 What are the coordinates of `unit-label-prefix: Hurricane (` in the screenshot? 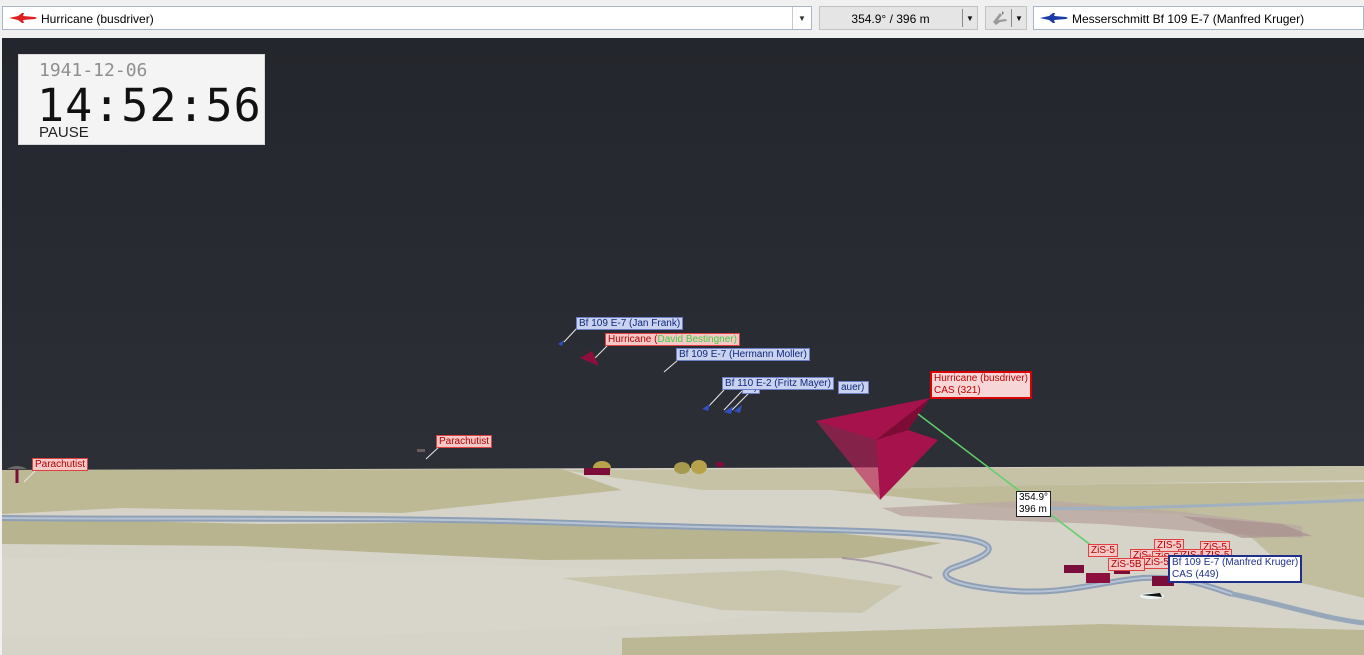 It's located at (633, 339).